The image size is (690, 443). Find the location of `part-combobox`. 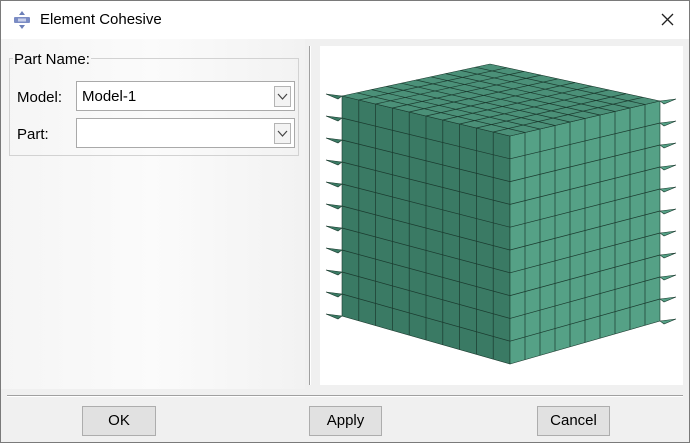

part-combobox is located at coordinates (185, 133).